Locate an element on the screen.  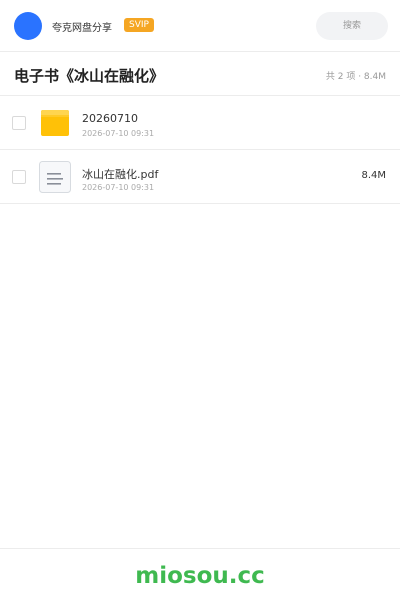
brand-logo-text: miosou.cc is located at coordinates (200, 576).